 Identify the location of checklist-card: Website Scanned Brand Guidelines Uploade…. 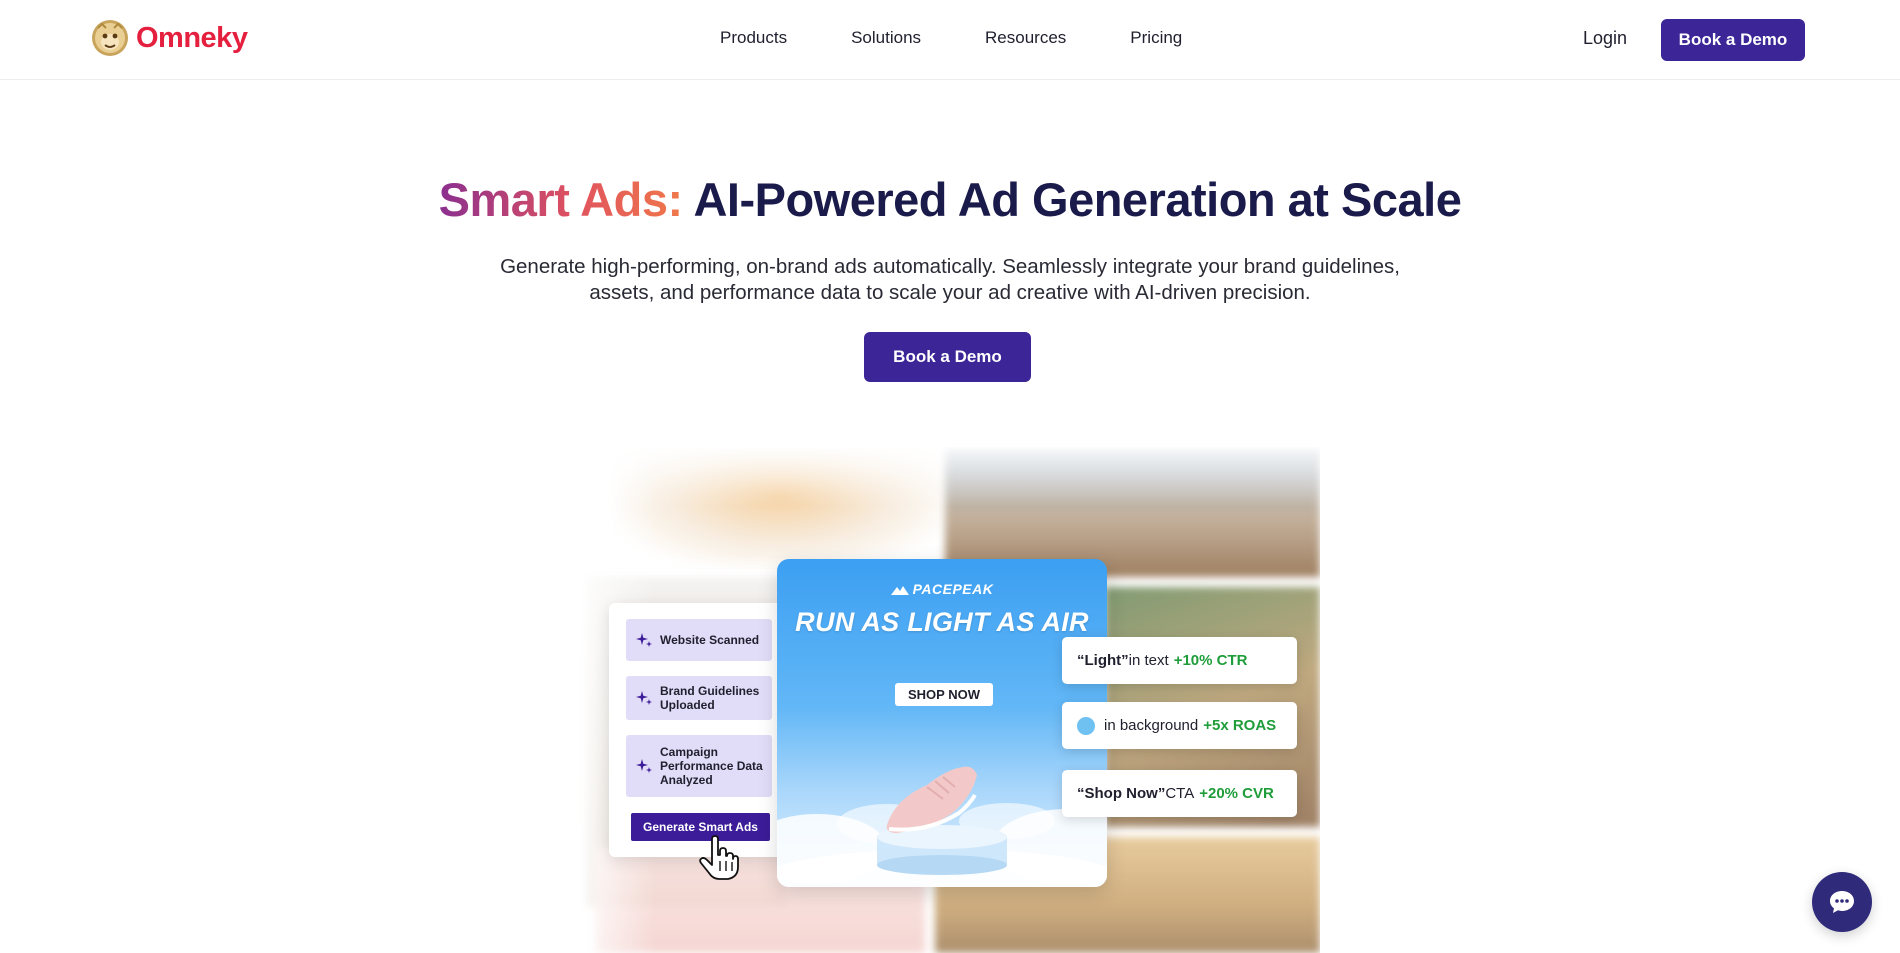
(699, 730).